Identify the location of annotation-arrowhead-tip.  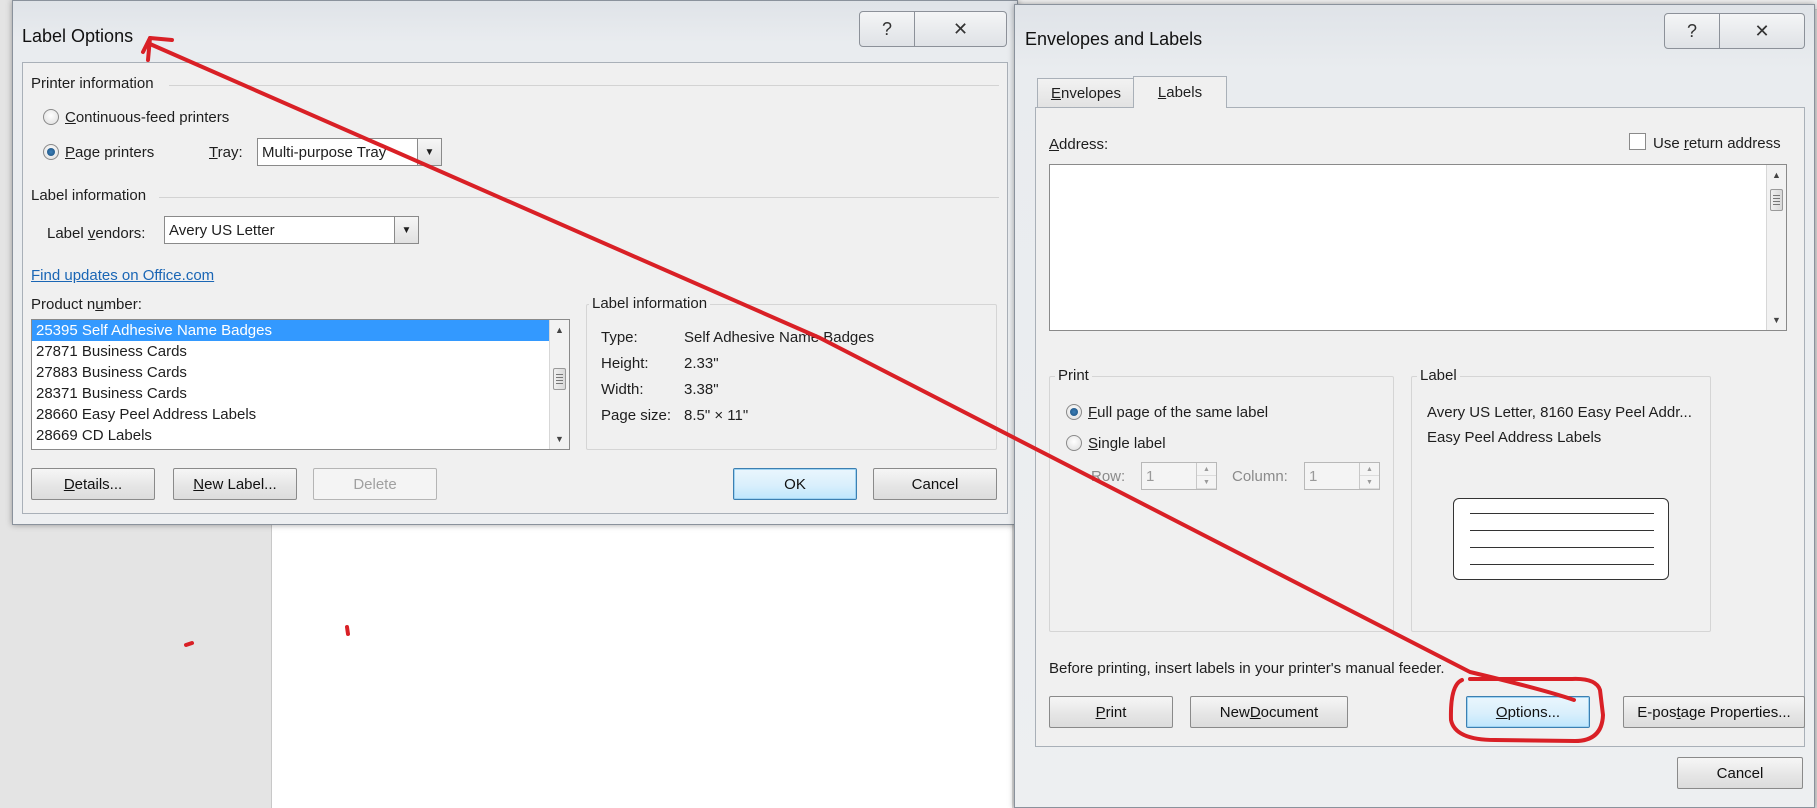
(149, 49).